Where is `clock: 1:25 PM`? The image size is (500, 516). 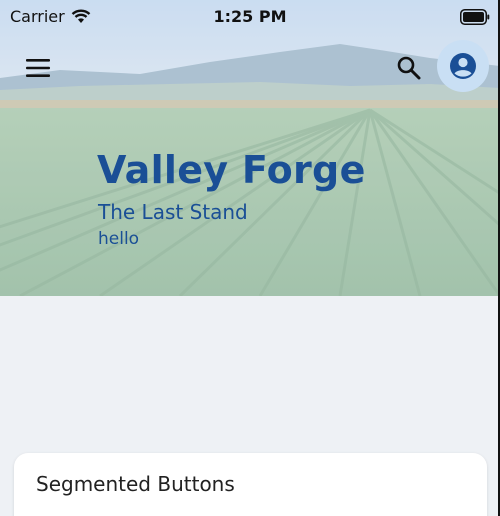 clock: 1:25 PM is located at coordinates (250, 16).